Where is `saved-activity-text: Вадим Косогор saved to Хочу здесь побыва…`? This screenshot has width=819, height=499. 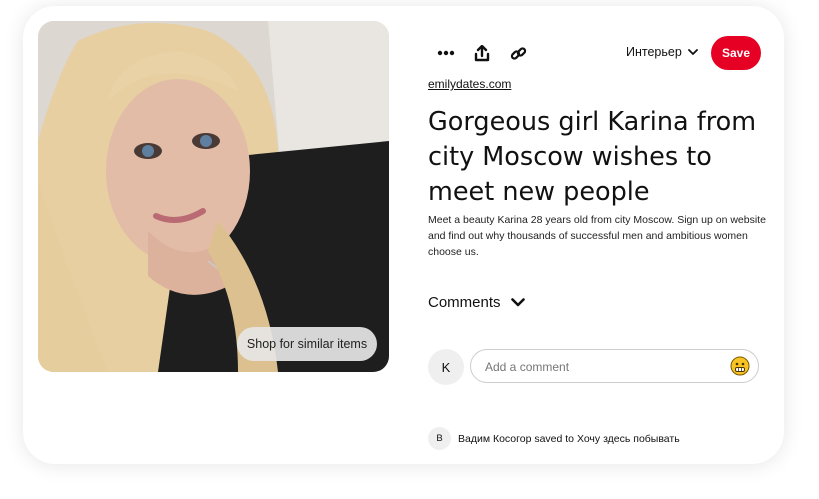 saved-activity-text: Вадим Косогор saved to Хочу здесь побыва… is located at coordinates (569, 438).